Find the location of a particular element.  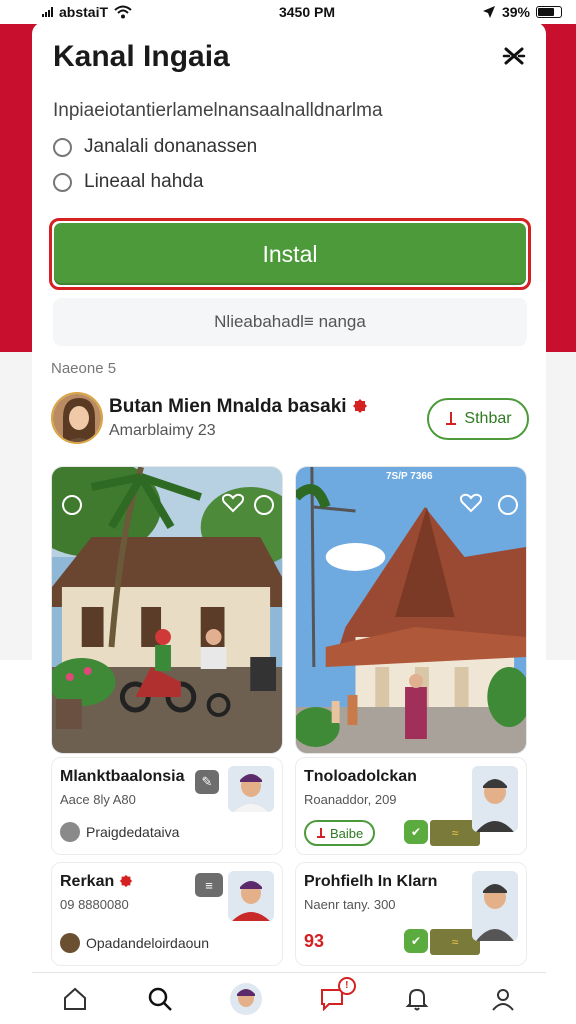

photo-card: 7S/P 7366 is located at coordinates (411, 610).